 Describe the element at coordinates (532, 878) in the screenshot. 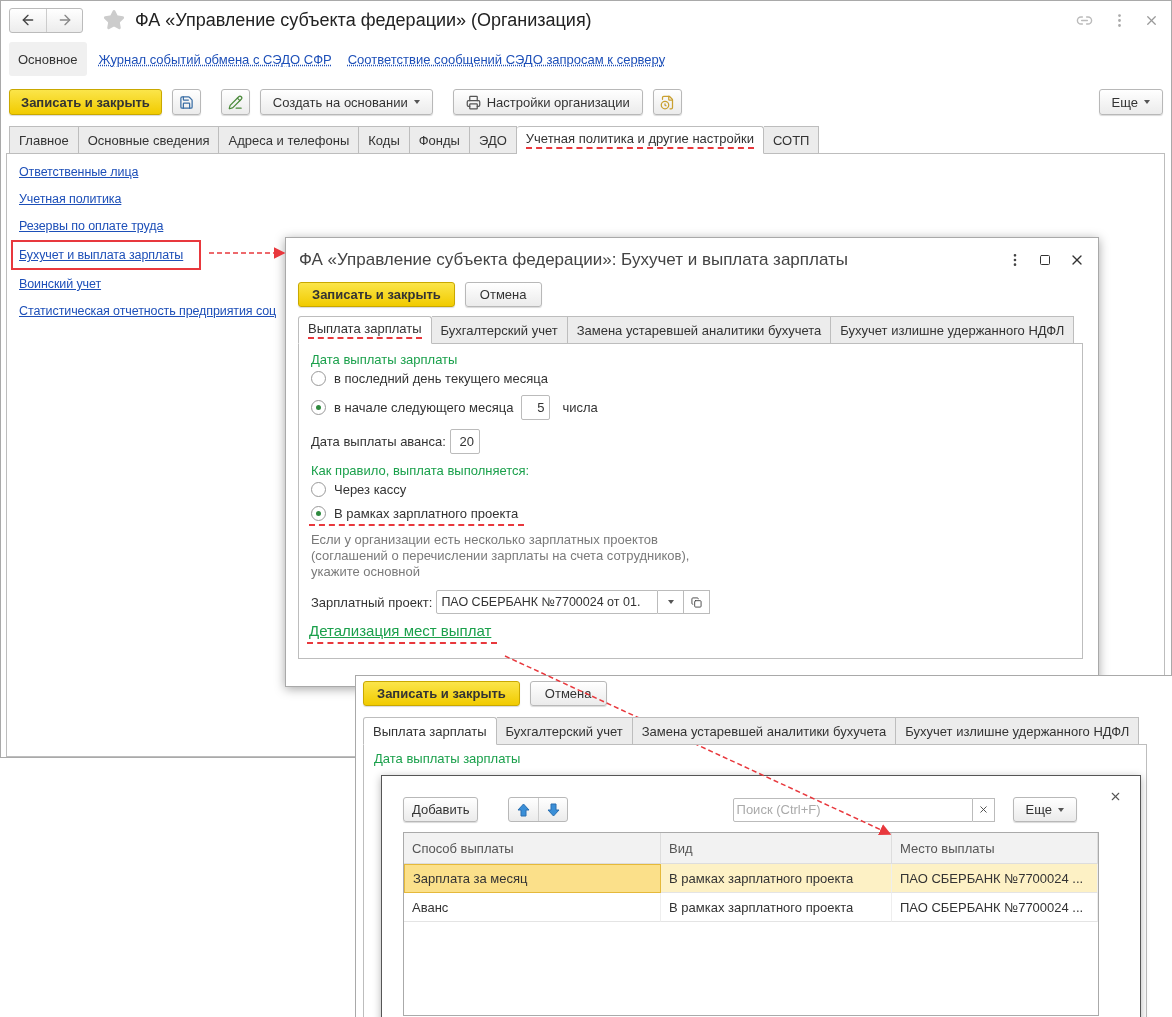

I see `table-cell: Зарплата за месяц` at that location.